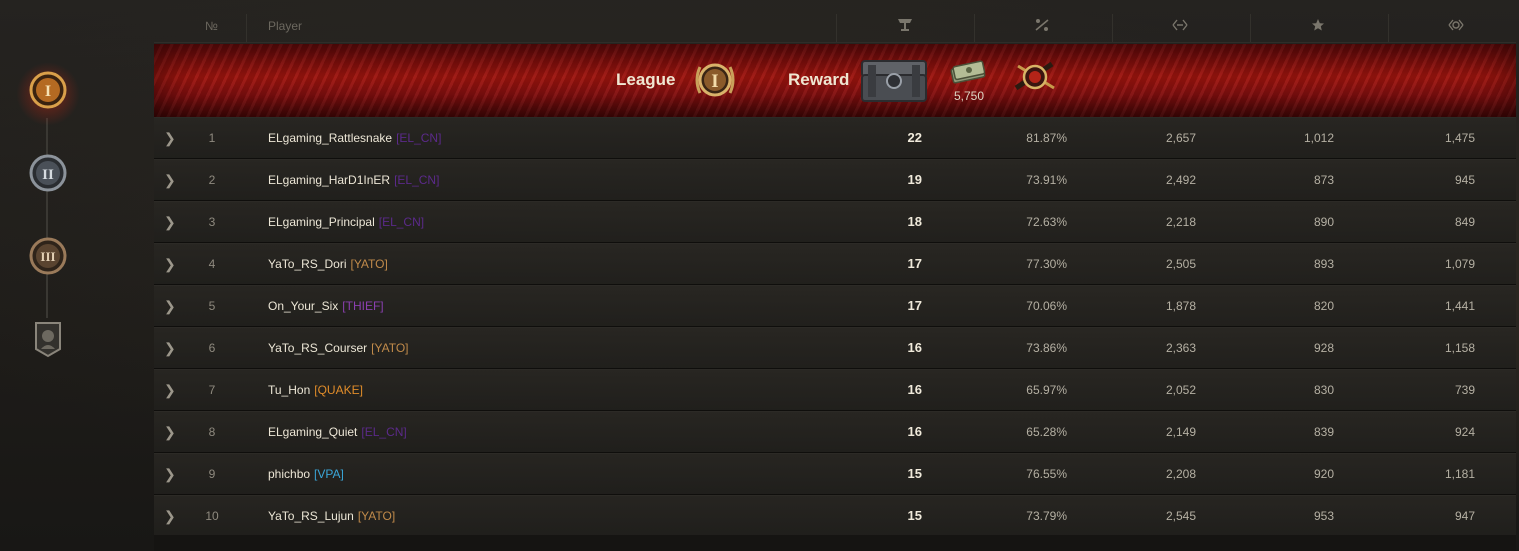  I want to click on rank-cell: 7, so click(212, 390).